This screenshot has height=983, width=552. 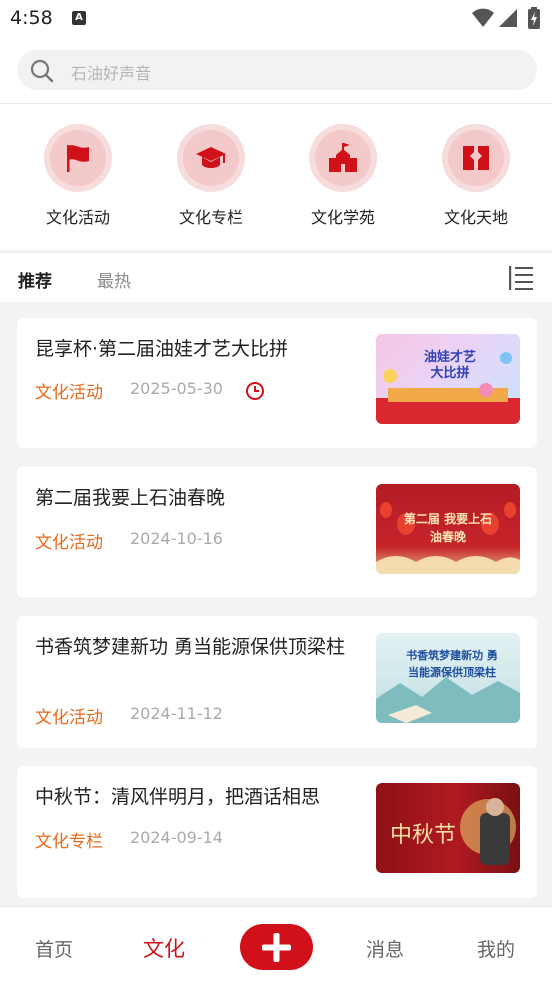 What do you see at coordinates (114, 279) in the screenshot?
I see `tab-hottest: 最热` at bounding box center [114, 279].